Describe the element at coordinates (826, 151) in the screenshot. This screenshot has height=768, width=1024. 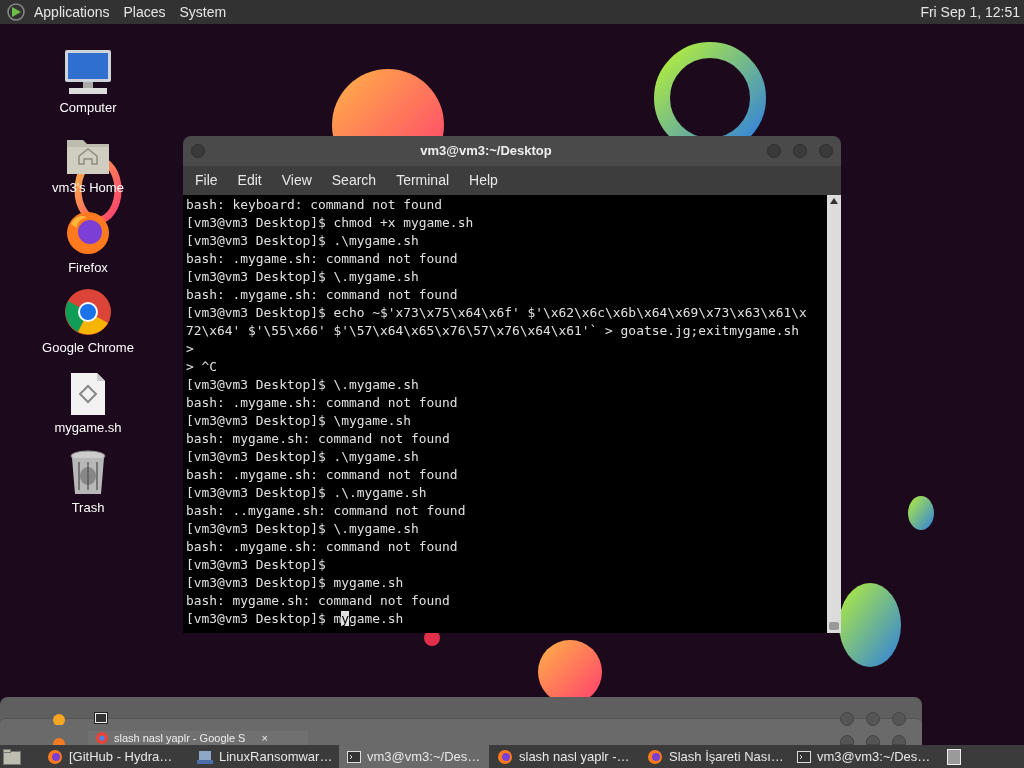
I see `close-button` at that location.